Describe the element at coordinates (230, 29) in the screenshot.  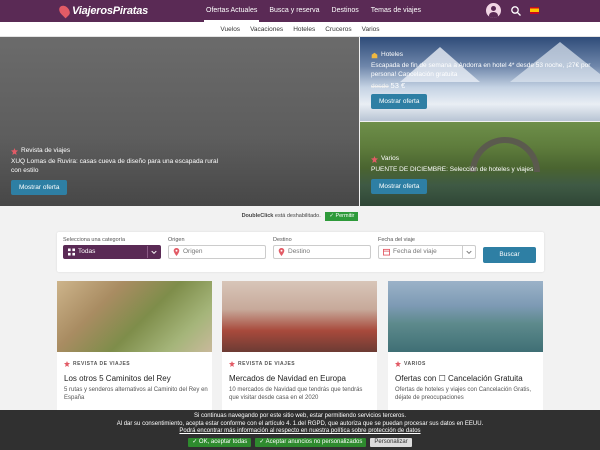
I see `subnav-vuelos: Vuelos` at that location.